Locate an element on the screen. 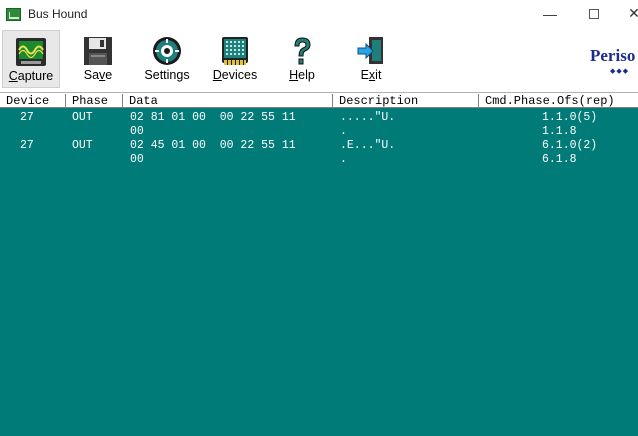 The height and width of the screenshot is (436, 638). row-description: ....."U. is located at coordinates (368, 117).